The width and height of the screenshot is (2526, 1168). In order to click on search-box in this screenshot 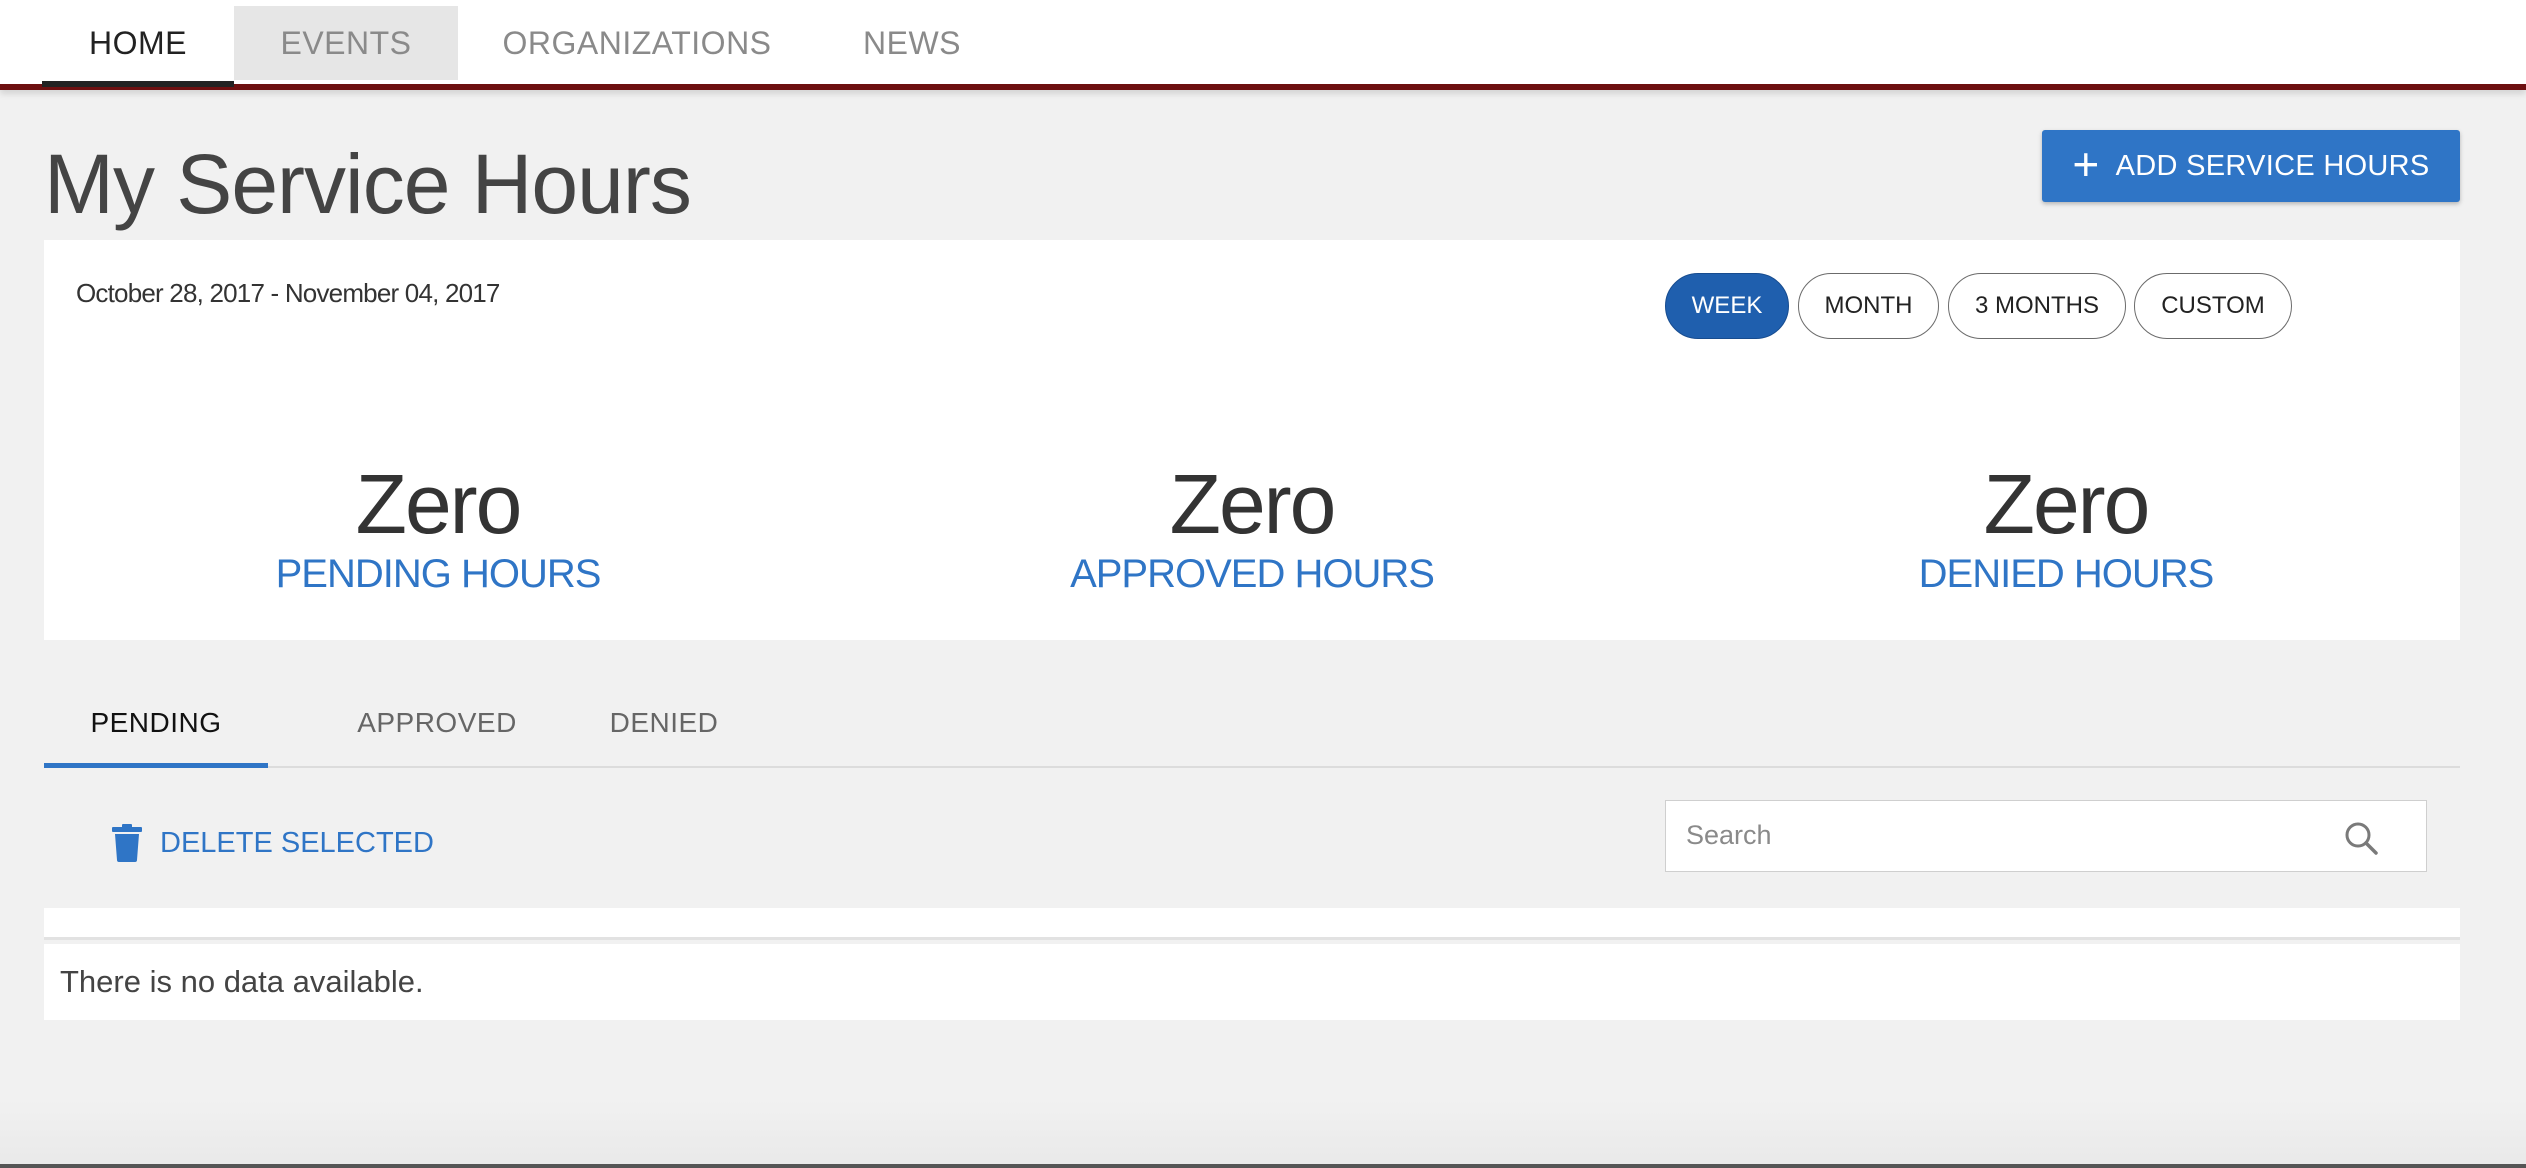, I will do `click(2046, 836)`.